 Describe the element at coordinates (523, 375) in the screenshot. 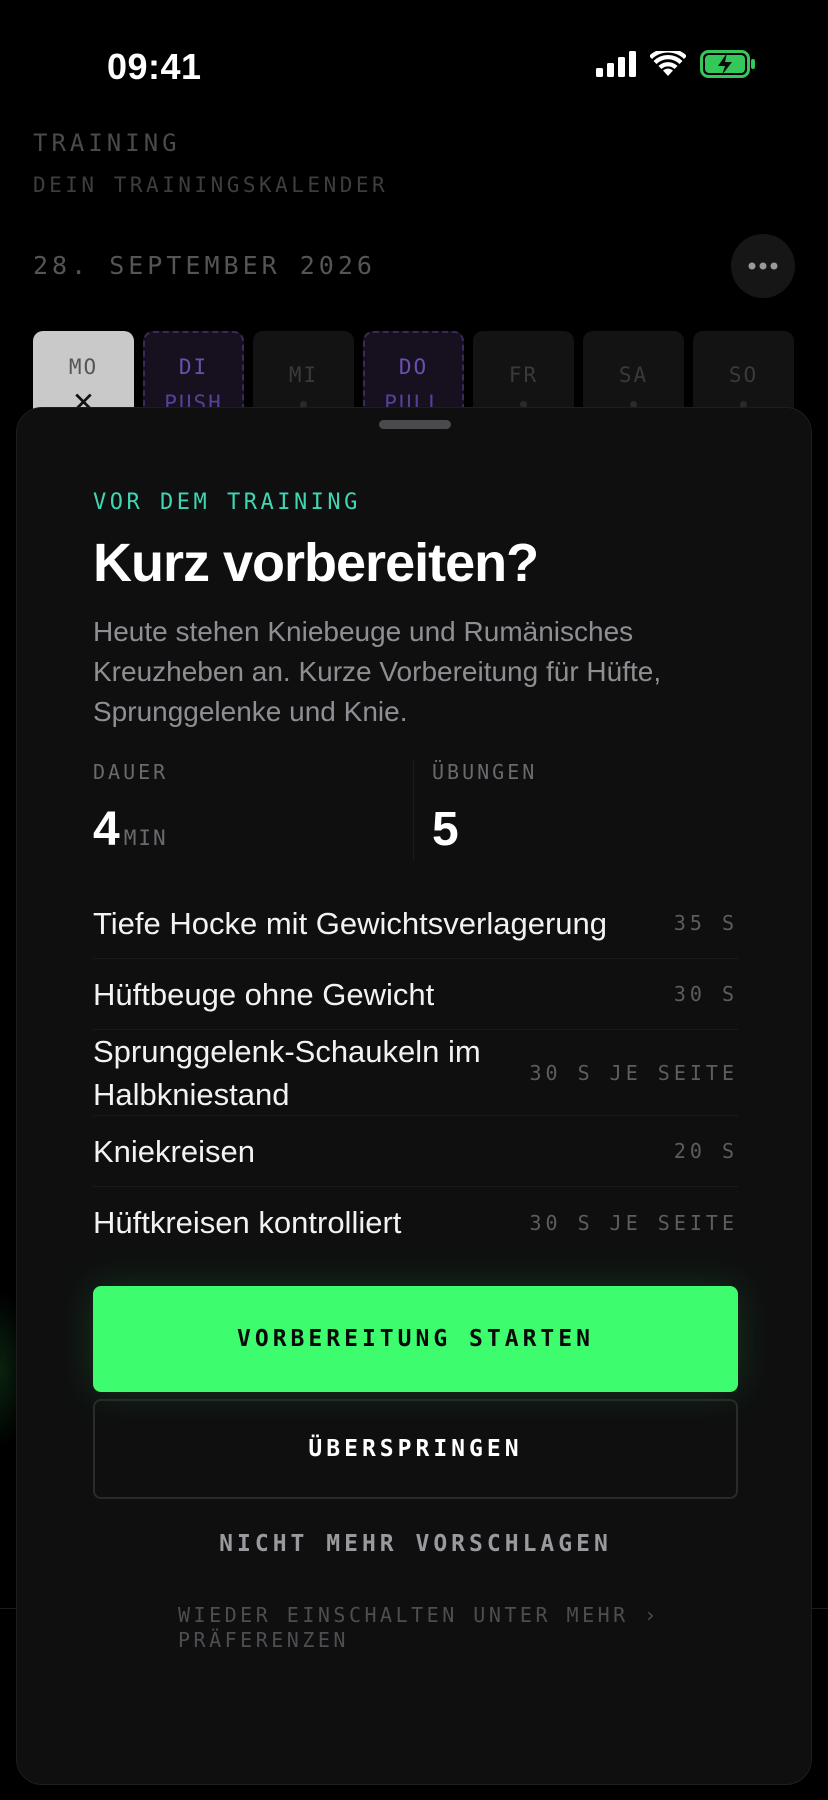

I see `day-label: FR` at that location.